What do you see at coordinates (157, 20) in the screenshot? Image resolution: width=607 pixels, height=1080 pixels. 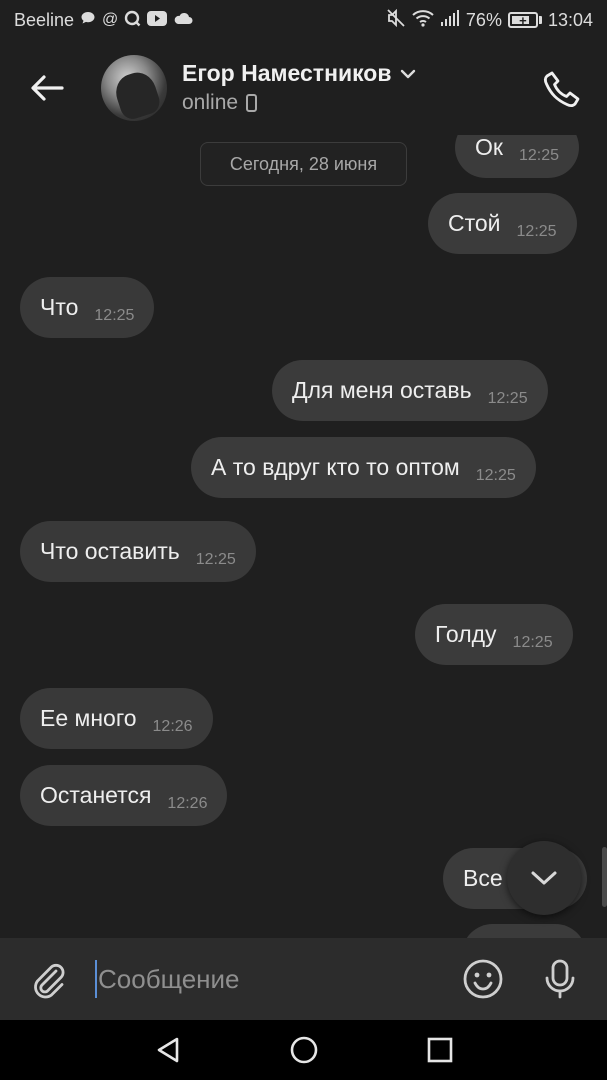 I see `youtube-icon` at bounding box center [157, 20].